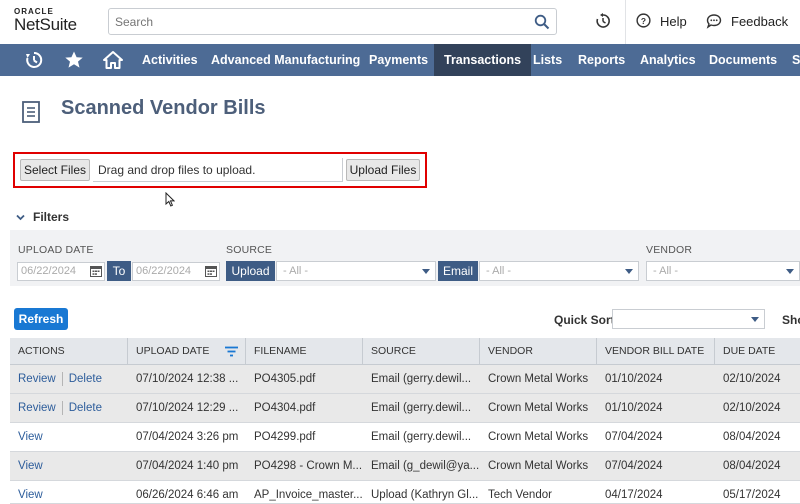 The width and height of the screenshot is (800, 504). What do you see at coordinates (625, 22) in the screenshot?
I see `header-divider` at bounding box center [625, 22].